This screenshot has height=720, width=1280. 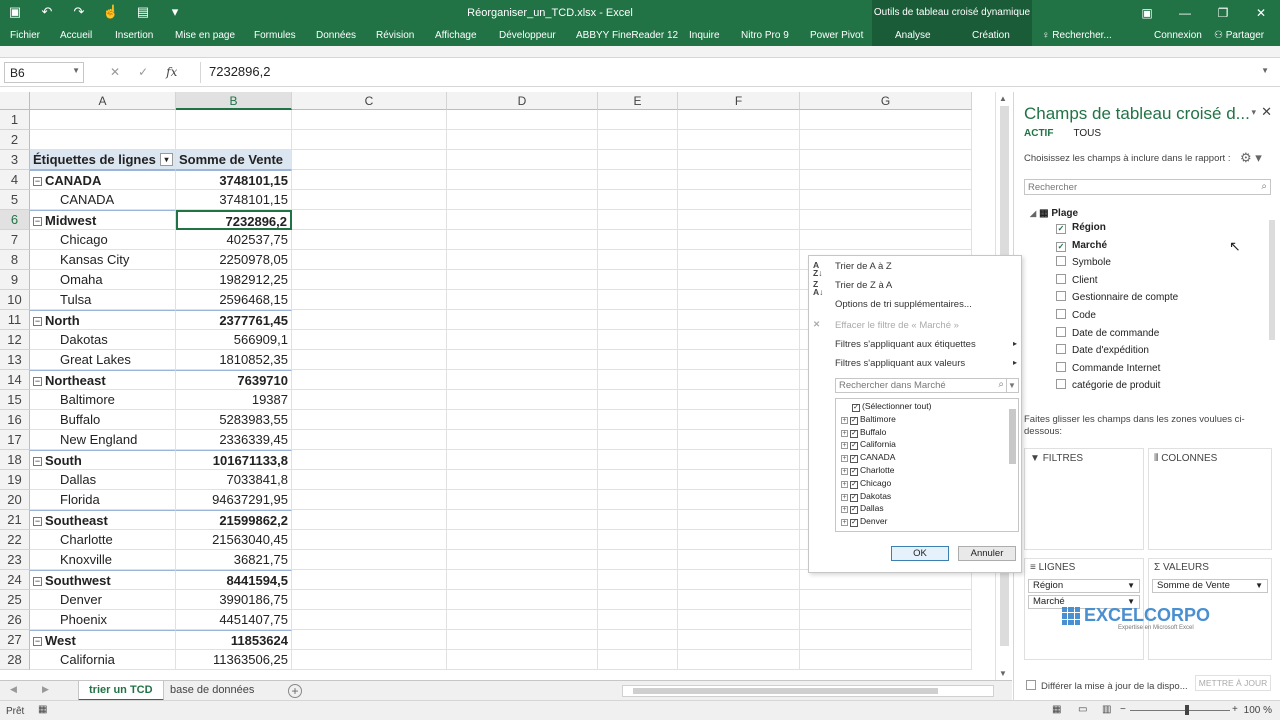 I want to click on zoom-out-icon: −, so click(x=1123, y=709).